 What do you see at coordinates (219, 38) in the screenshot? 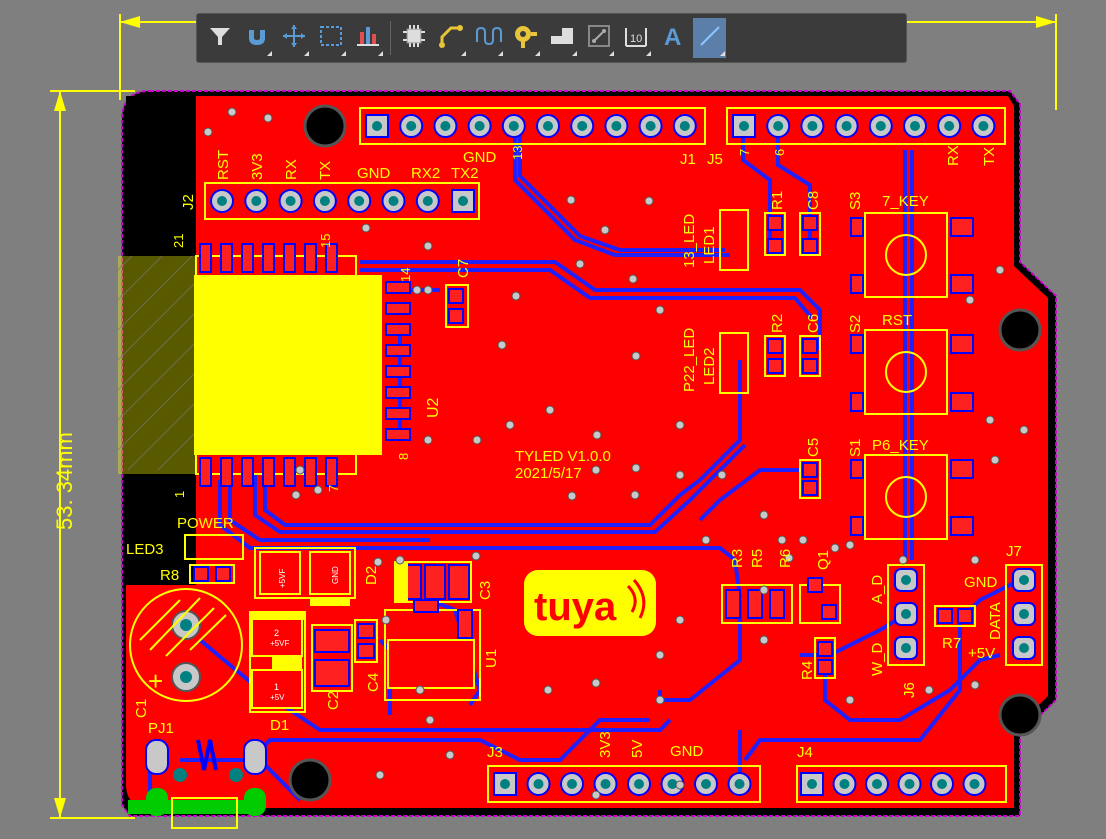
I see `filter-button` at bounding box center [219, 38].